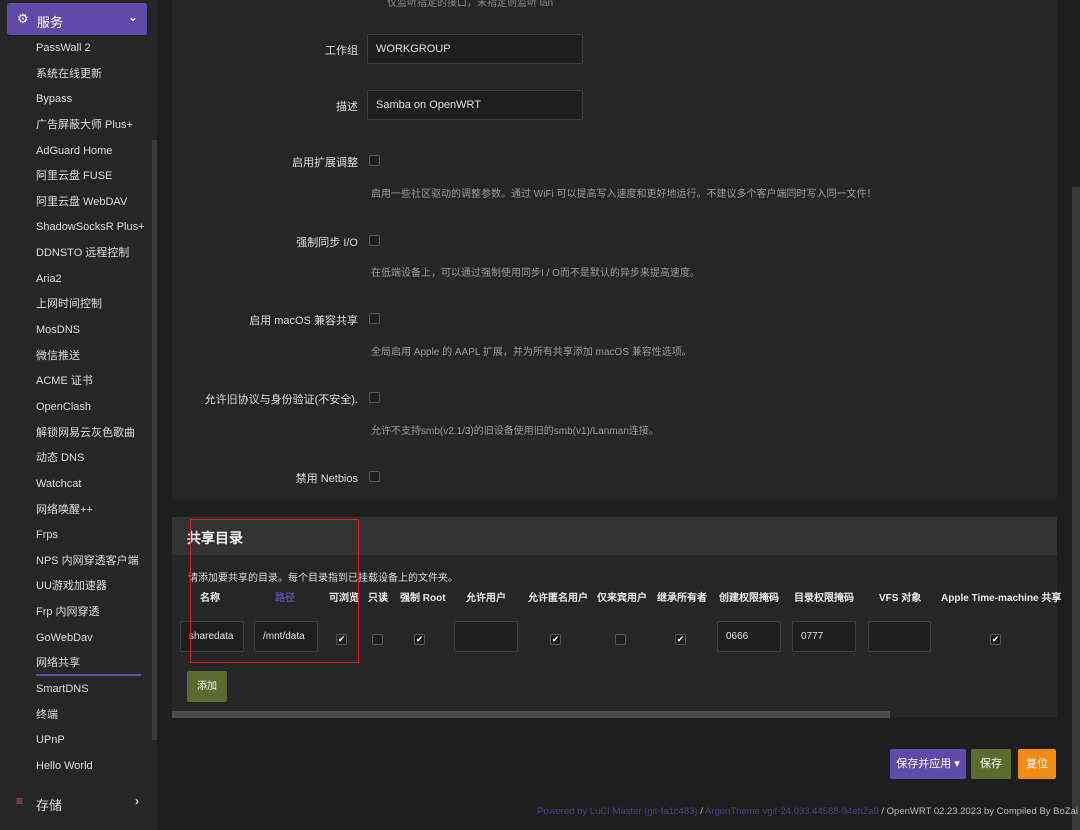 Image resolution: width=1080 pixels, height=830 pixels. I want to click on sidebar-item: MosDNS, so click(78, 331).